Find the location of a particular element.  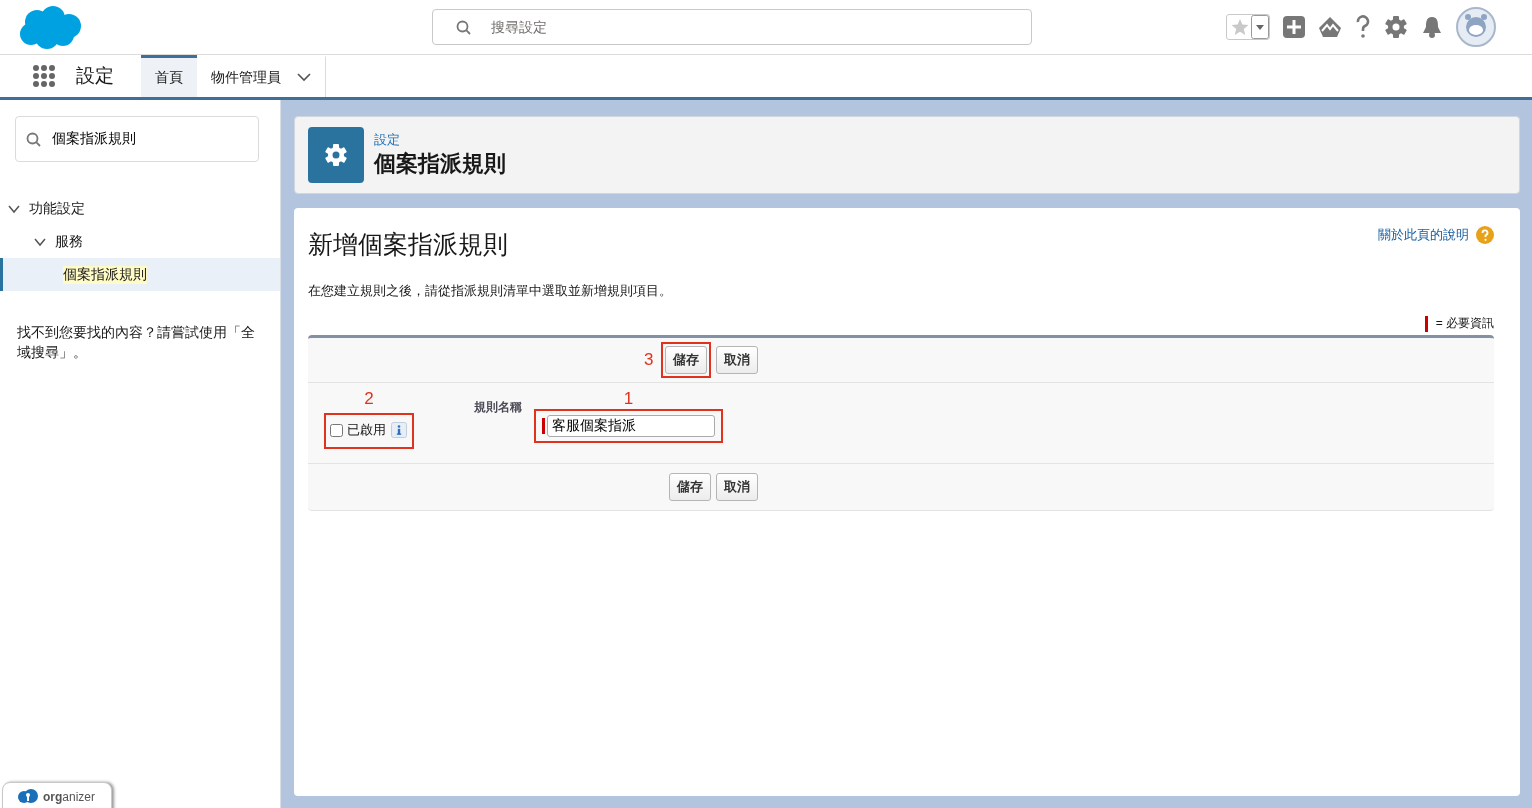

field-label: 規則名稱 is located at coordinates (498, 407).